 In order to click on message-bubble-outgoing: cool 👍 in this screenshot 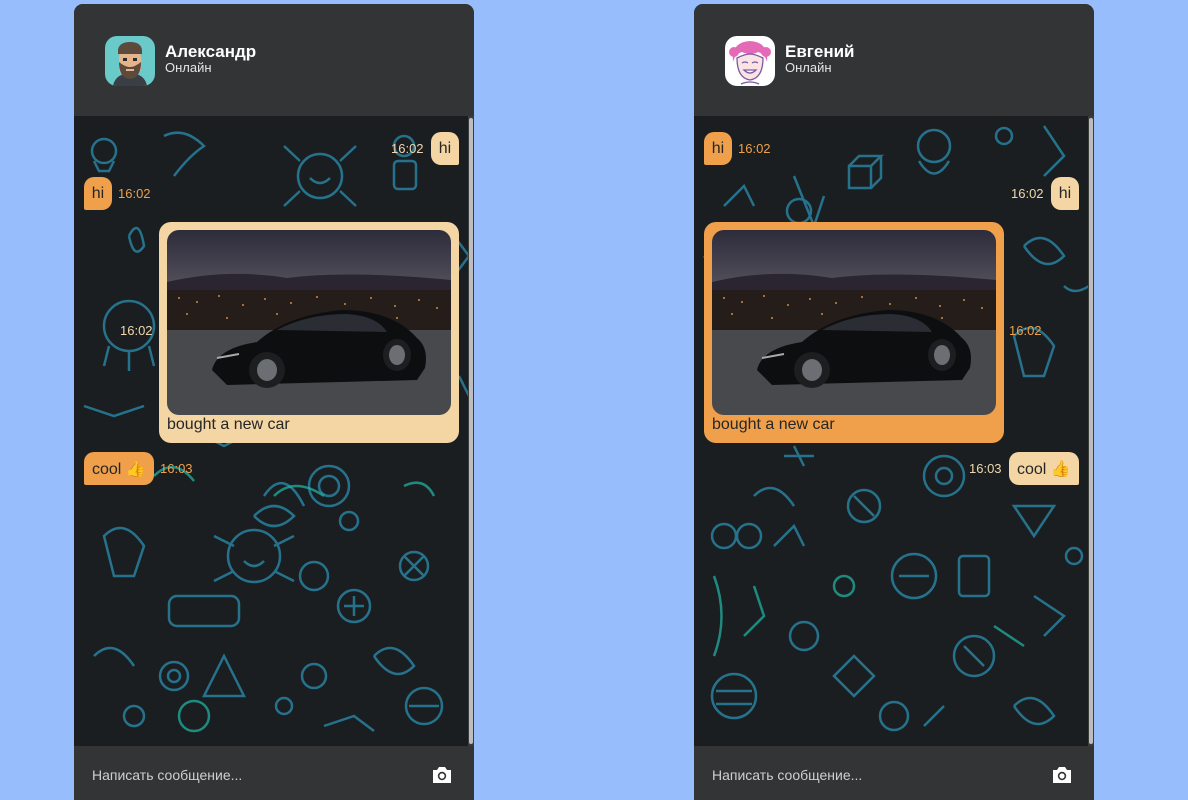, I will do `click(1044, 468)`.